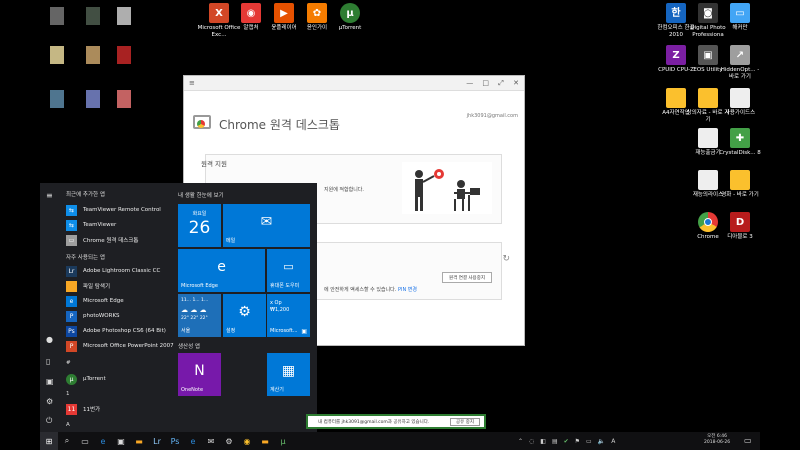 The width and height of the screenshot is (800, 450). What do you see at coordinates (601, 441) in the screenshot?
I see `speaker-icon: 🔈` at bounding box center [601, 441].